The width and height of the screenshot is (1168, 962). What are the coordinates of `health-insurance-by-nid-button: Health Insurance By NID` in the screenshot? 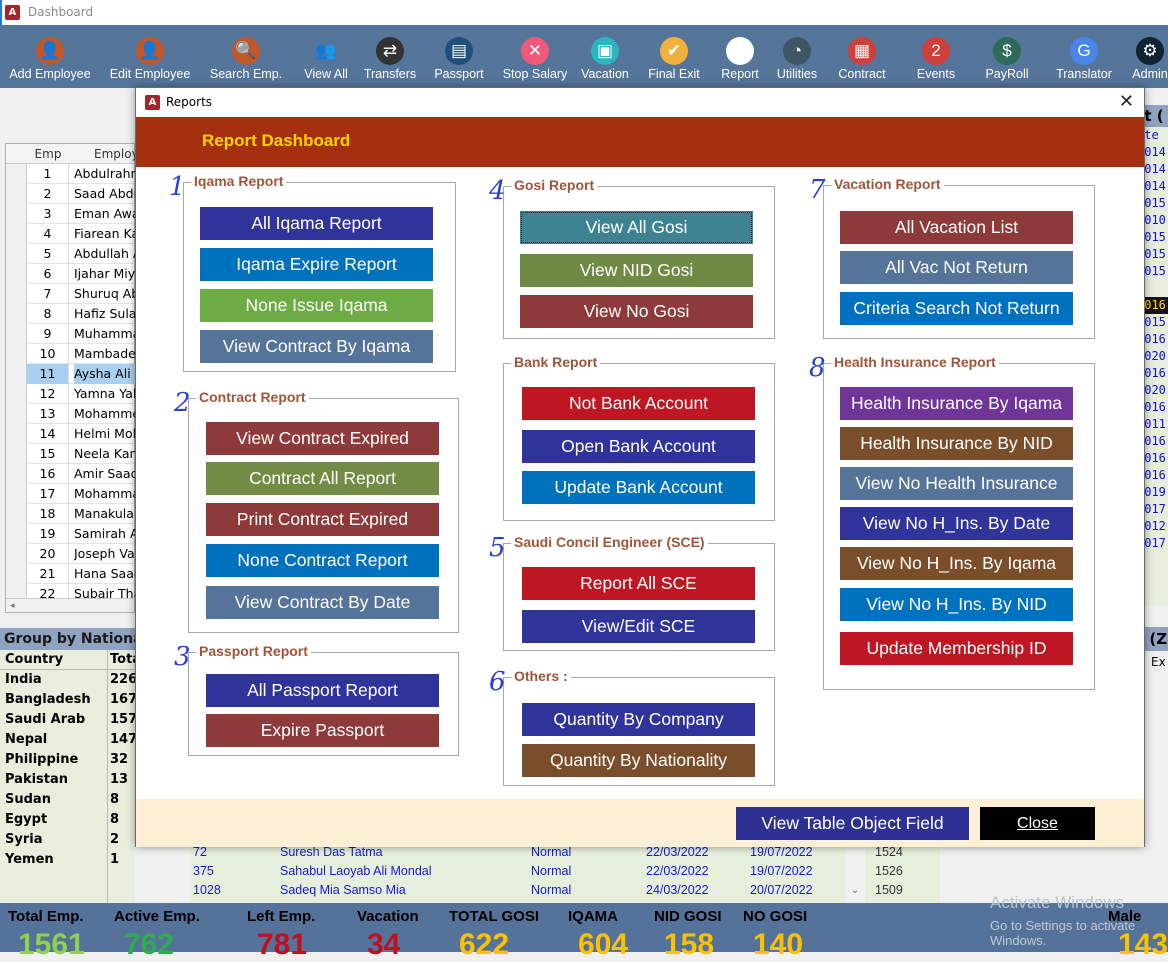 It's located at (956, 443).